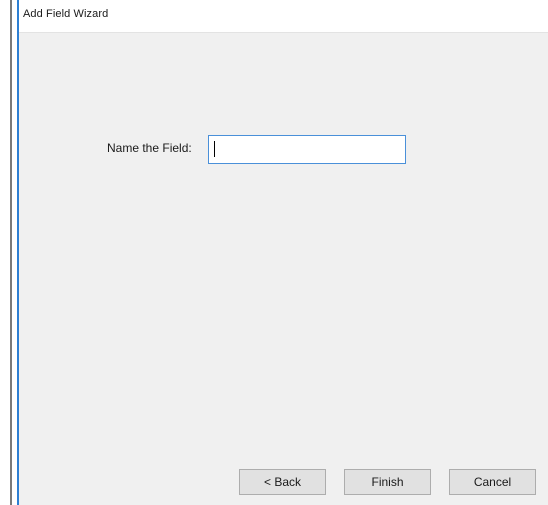 The height and width of the screenshot is (505, 548). Describe the element at coordinates (492, 482) in the screenshot. I see `cancel-button: Cancel` at that location.